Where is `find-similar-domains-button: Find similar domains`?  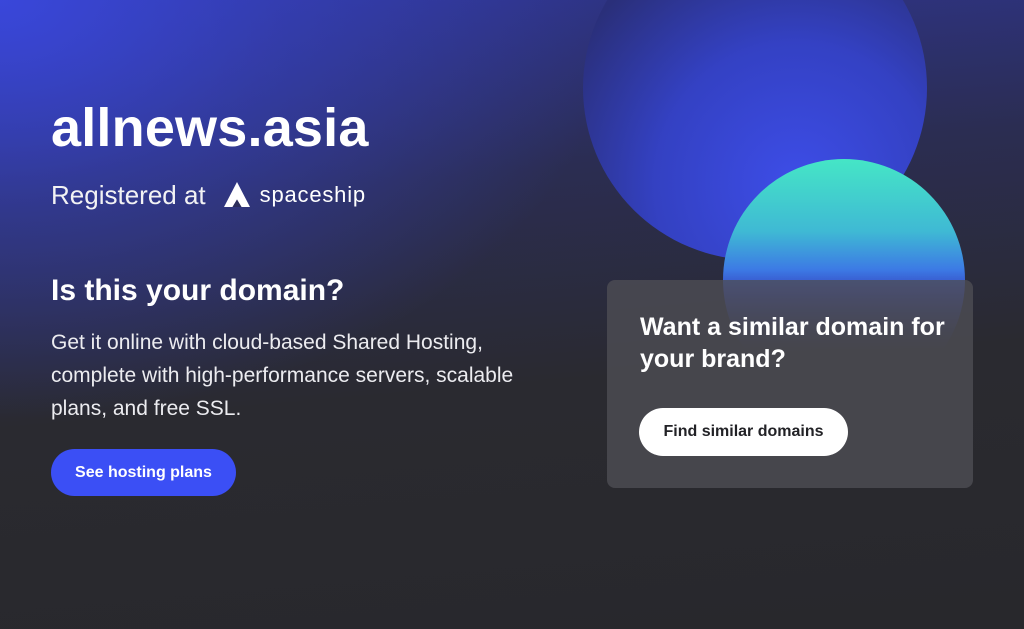
find-similar-domains-button: Find similar domains is located at coordinates (743, 432).